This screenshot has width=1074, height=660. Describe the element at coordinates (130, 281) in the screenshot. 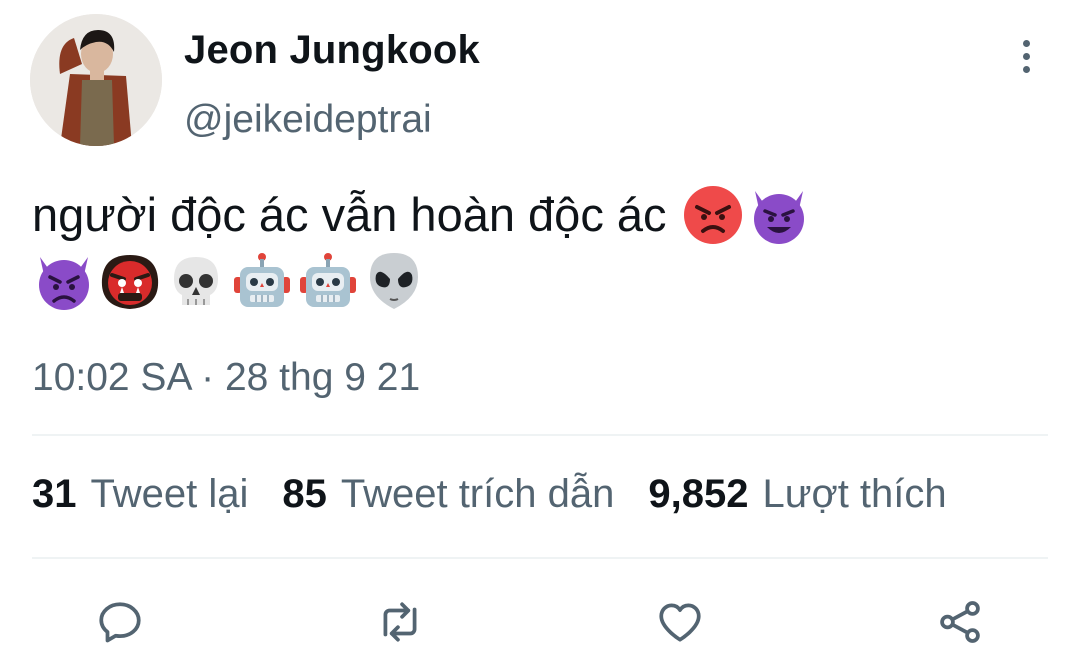

I see `ogre-emoji-icon` at that location.